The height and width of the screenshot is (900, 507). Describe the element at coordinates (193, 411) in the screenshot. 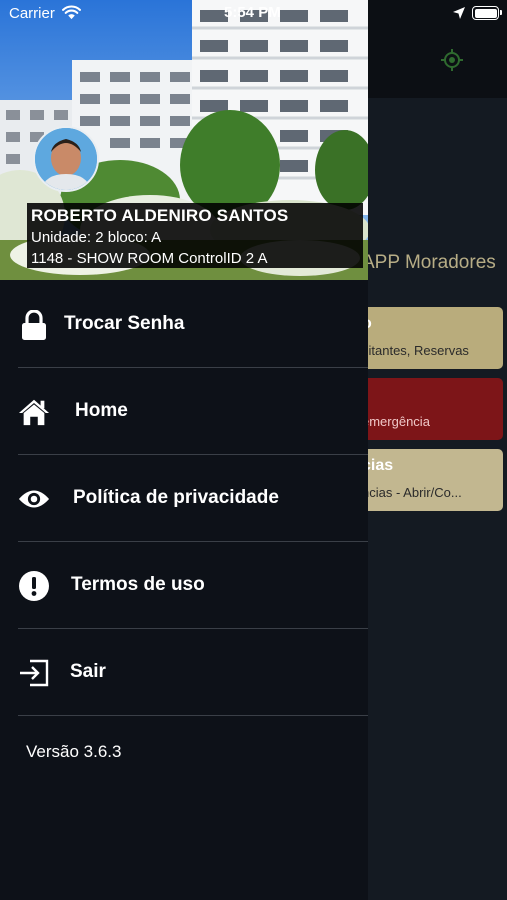

I see `menu-item-home: Home` at that location.